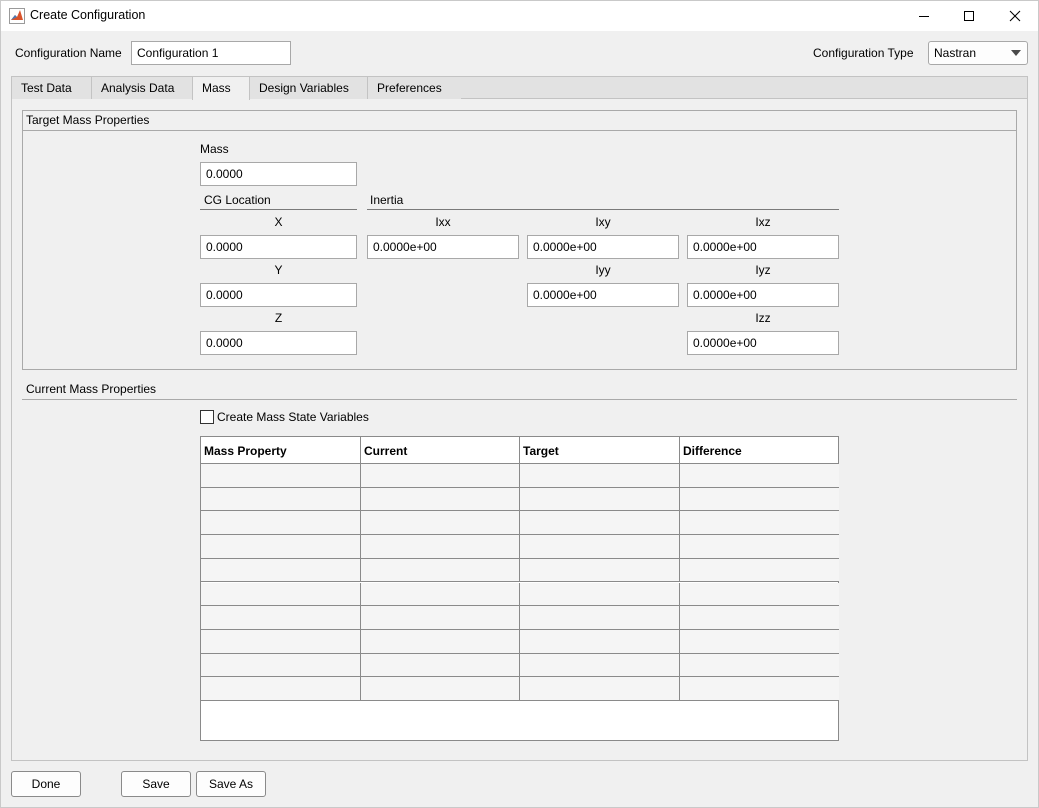 This screenshot has height=808, width=1039. Describe the element at coordinates (211, 53) in the screenshot. I see `configuration-name-input` at that location.